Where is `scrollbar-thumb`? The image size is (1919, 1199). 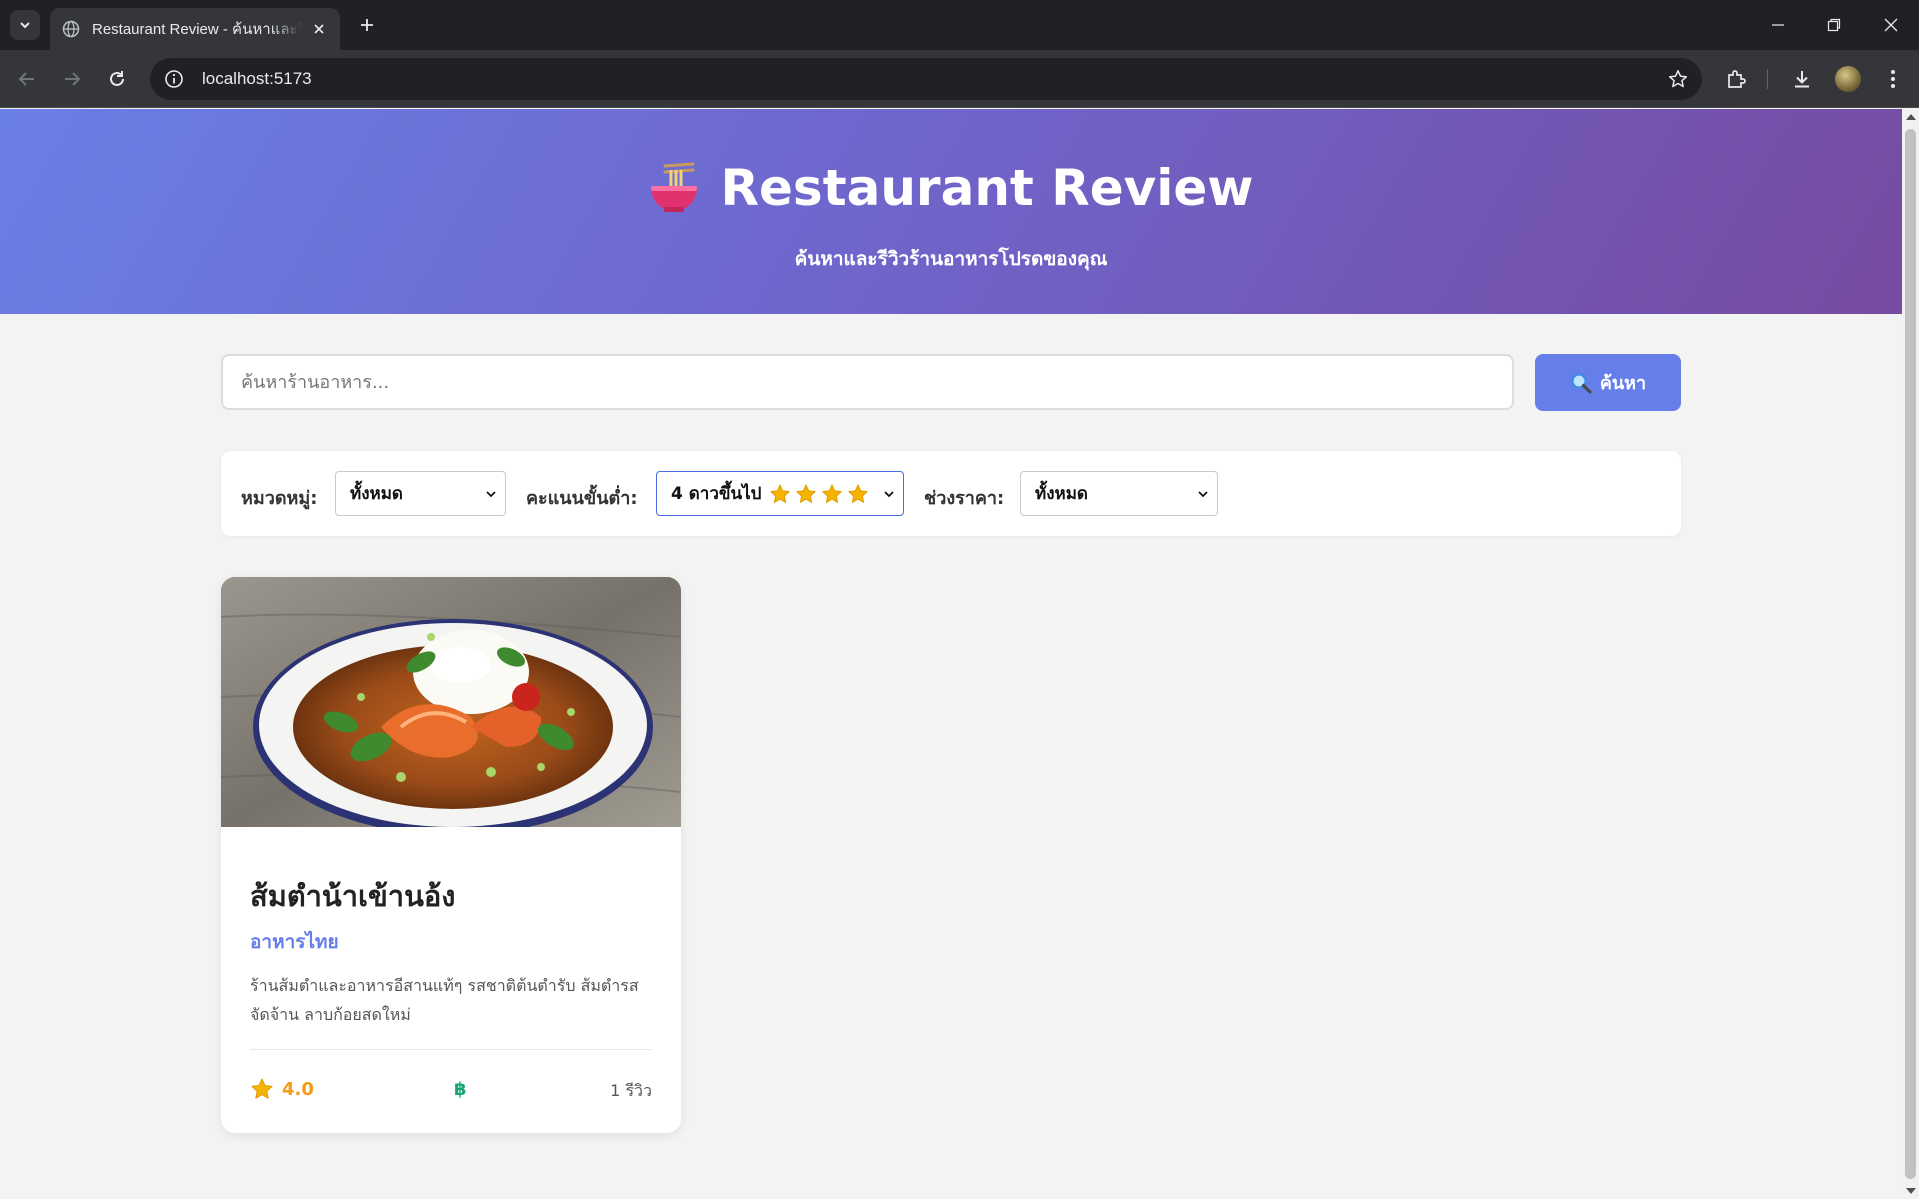 scrollbar-thumb is located at coordinates (1910, 654).